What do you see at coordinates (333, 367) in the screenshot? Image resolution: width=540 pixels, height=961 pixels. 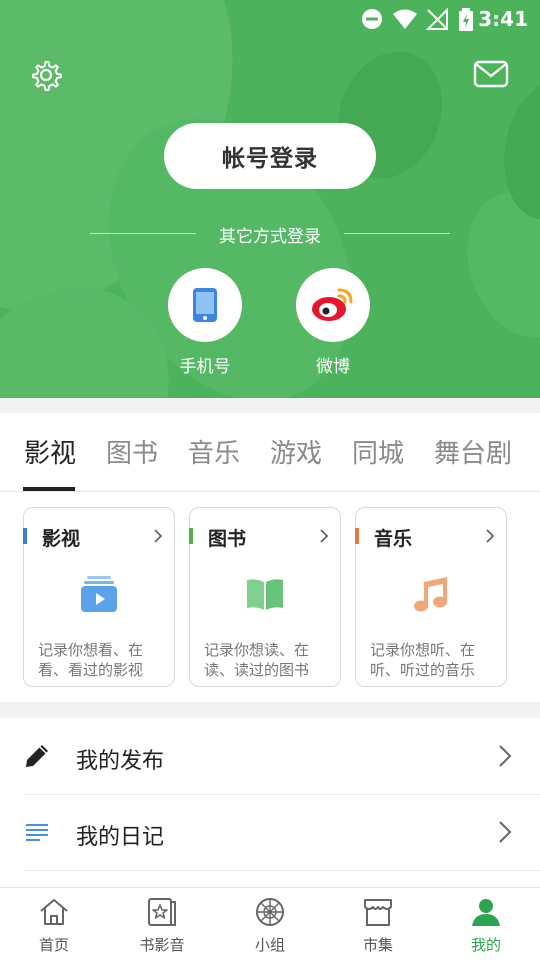 I see `weibo-login-label: 微博` at bounding box center [333, 367].